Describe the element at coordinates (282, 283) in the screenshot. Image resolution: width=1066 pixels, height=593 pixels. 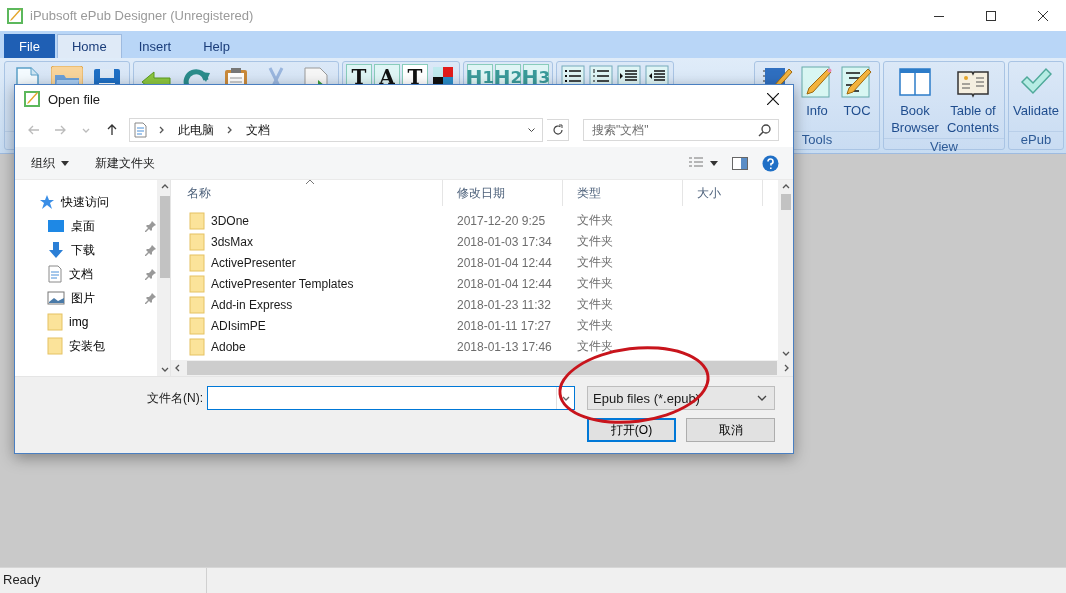
I see `file-name: ActivePresenter Templates` at that location.